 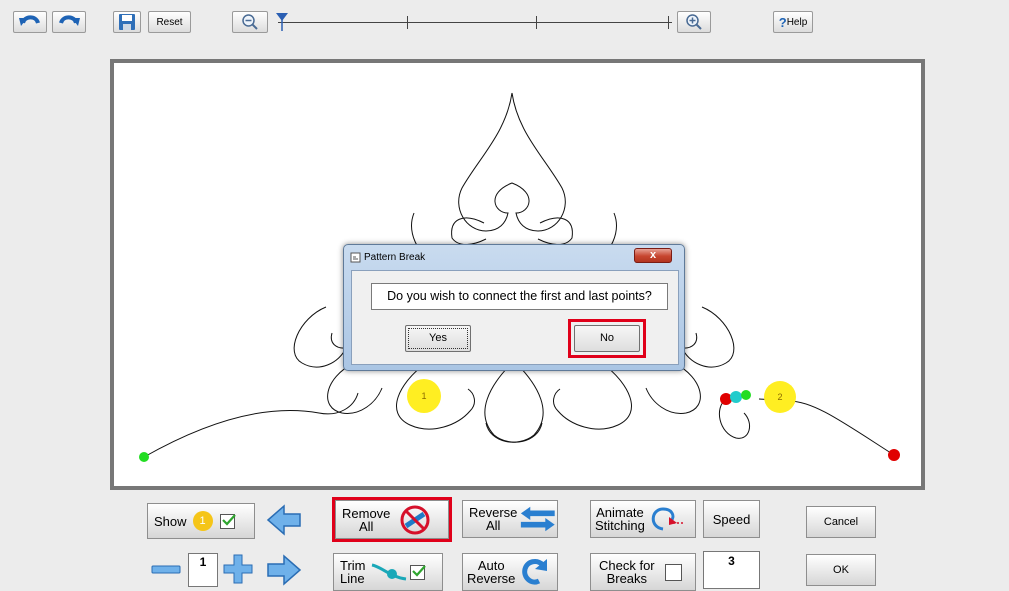 I want to click on zoom-in-button, so click(x=694, y=22).